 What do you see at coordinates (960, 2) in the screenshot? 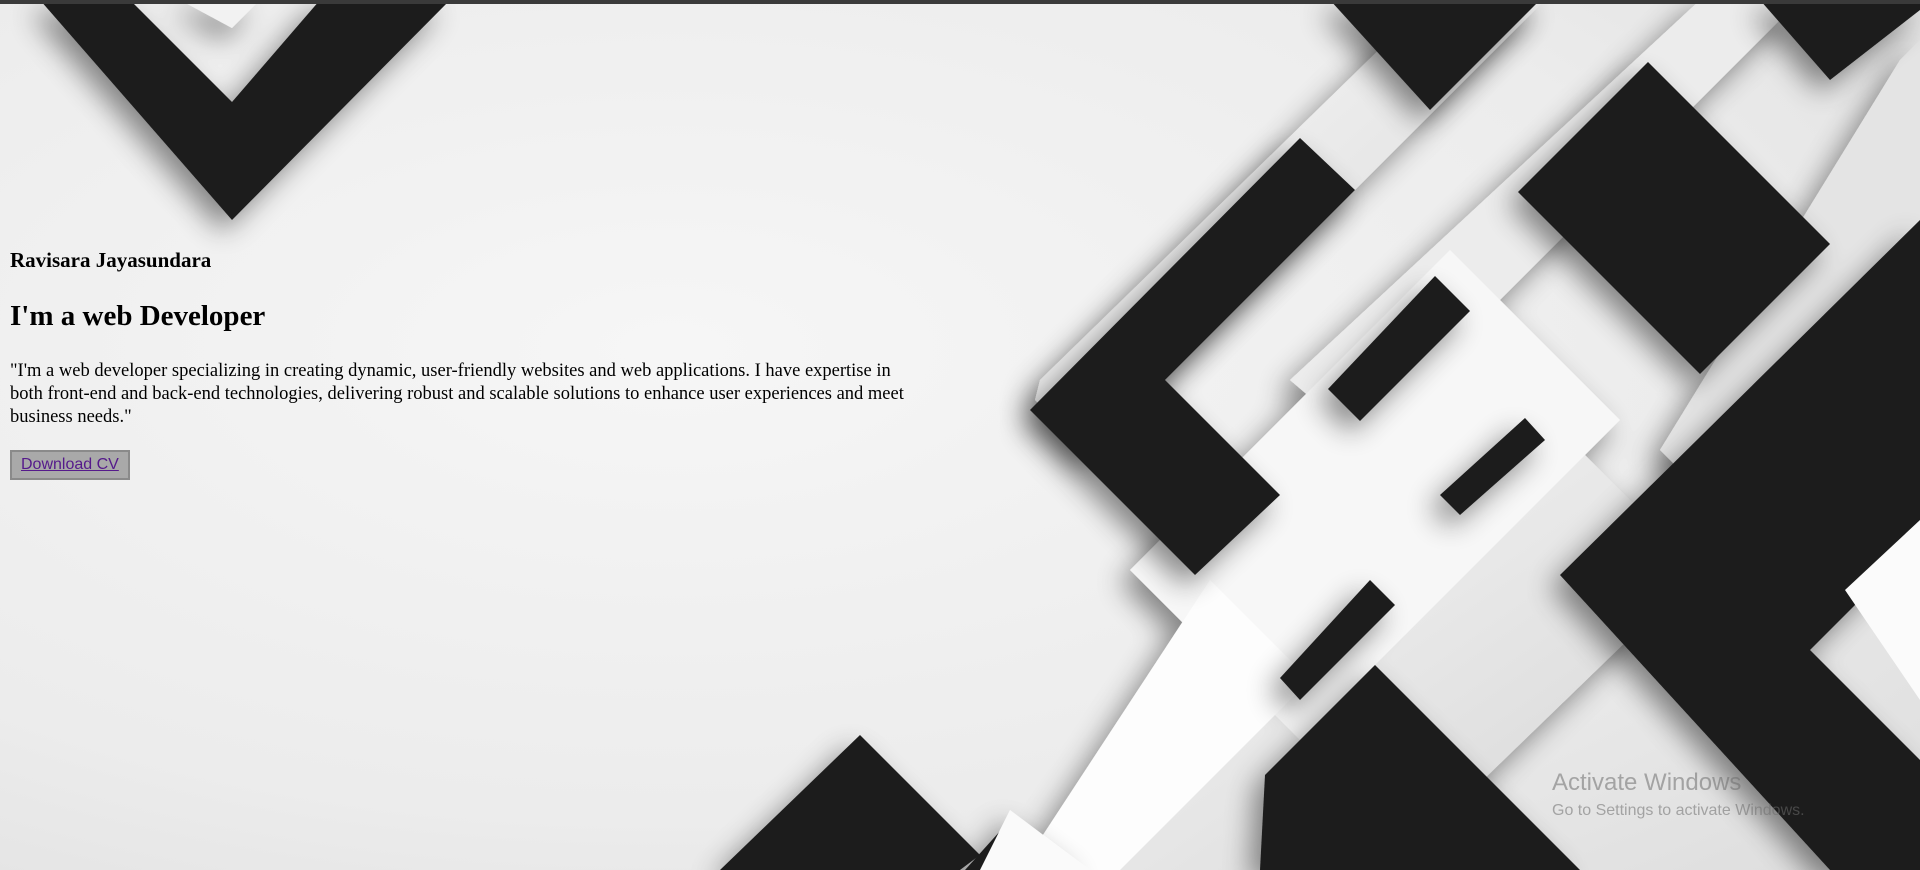
I see `browser-top-strip` at bounding box center [960, 2].